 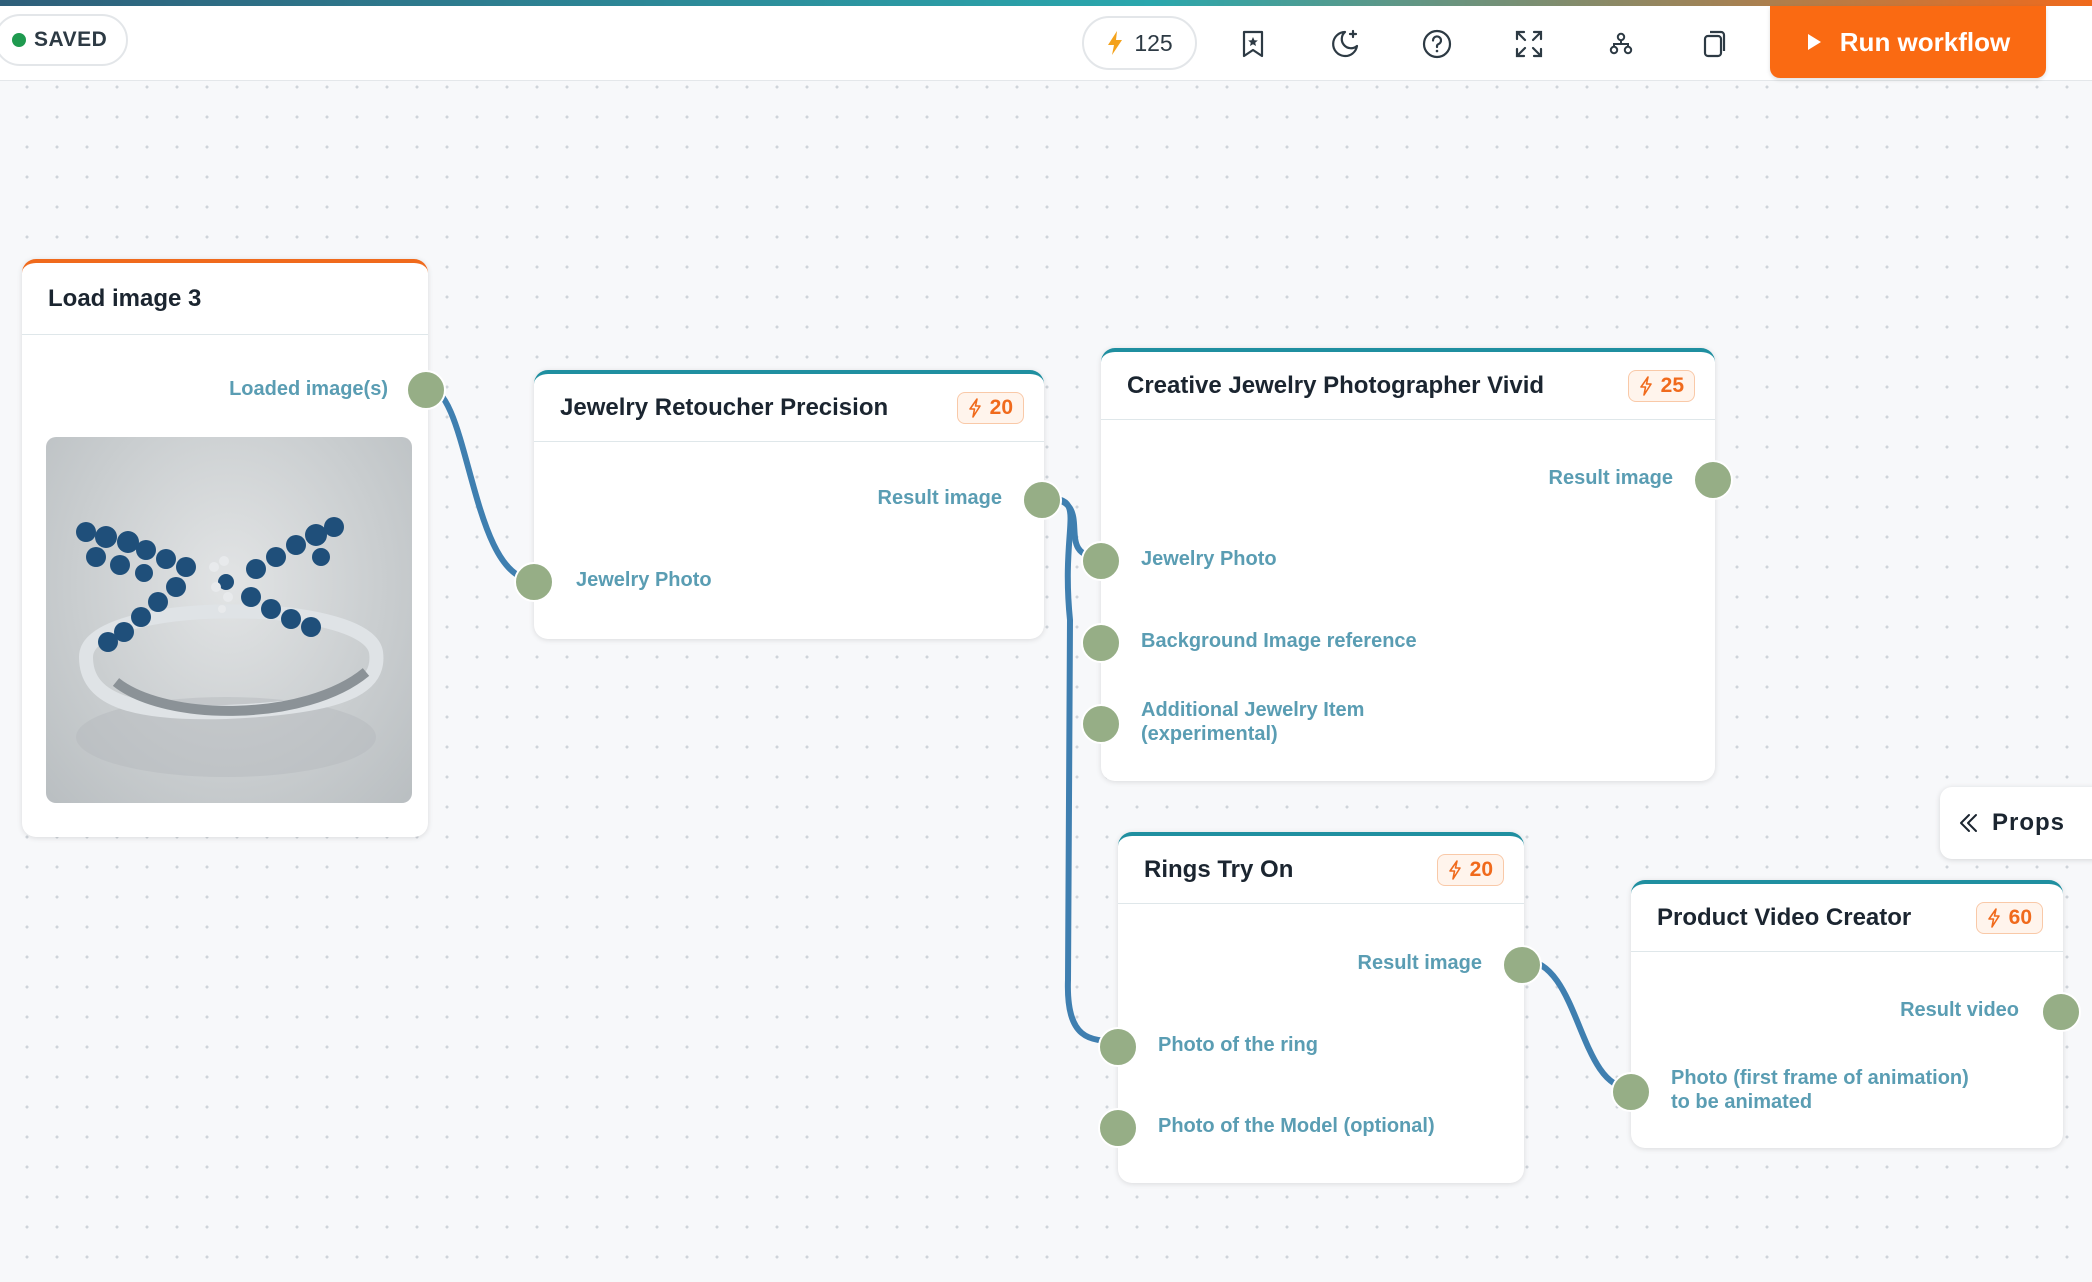 What do you see at coordinates (1296, 1126) in the screenshot?
I see `input-label-photo-of-model: Photo of the Model (optional)` at bounding box center [1296, 1126].